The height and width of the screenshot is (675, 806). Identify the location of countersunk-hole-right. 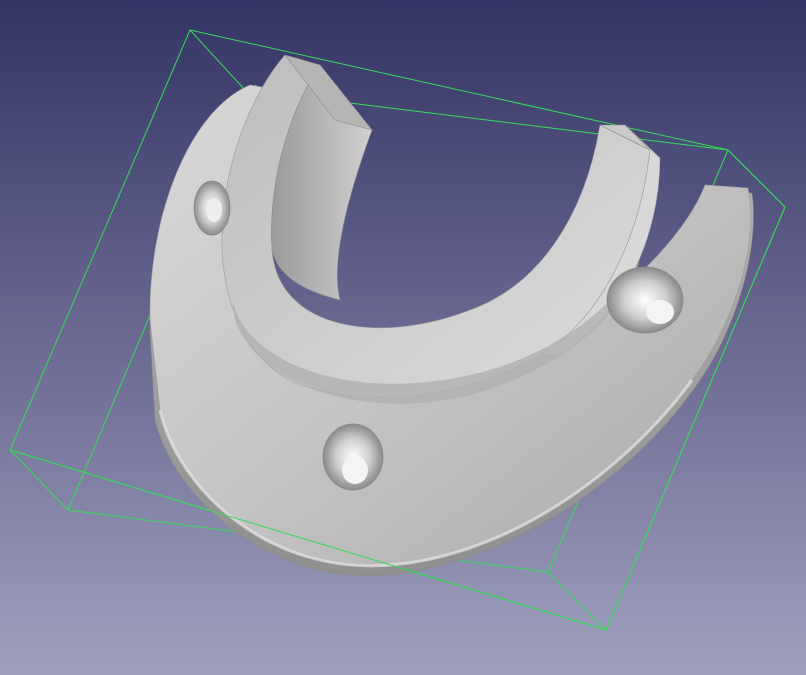
(645, 300).